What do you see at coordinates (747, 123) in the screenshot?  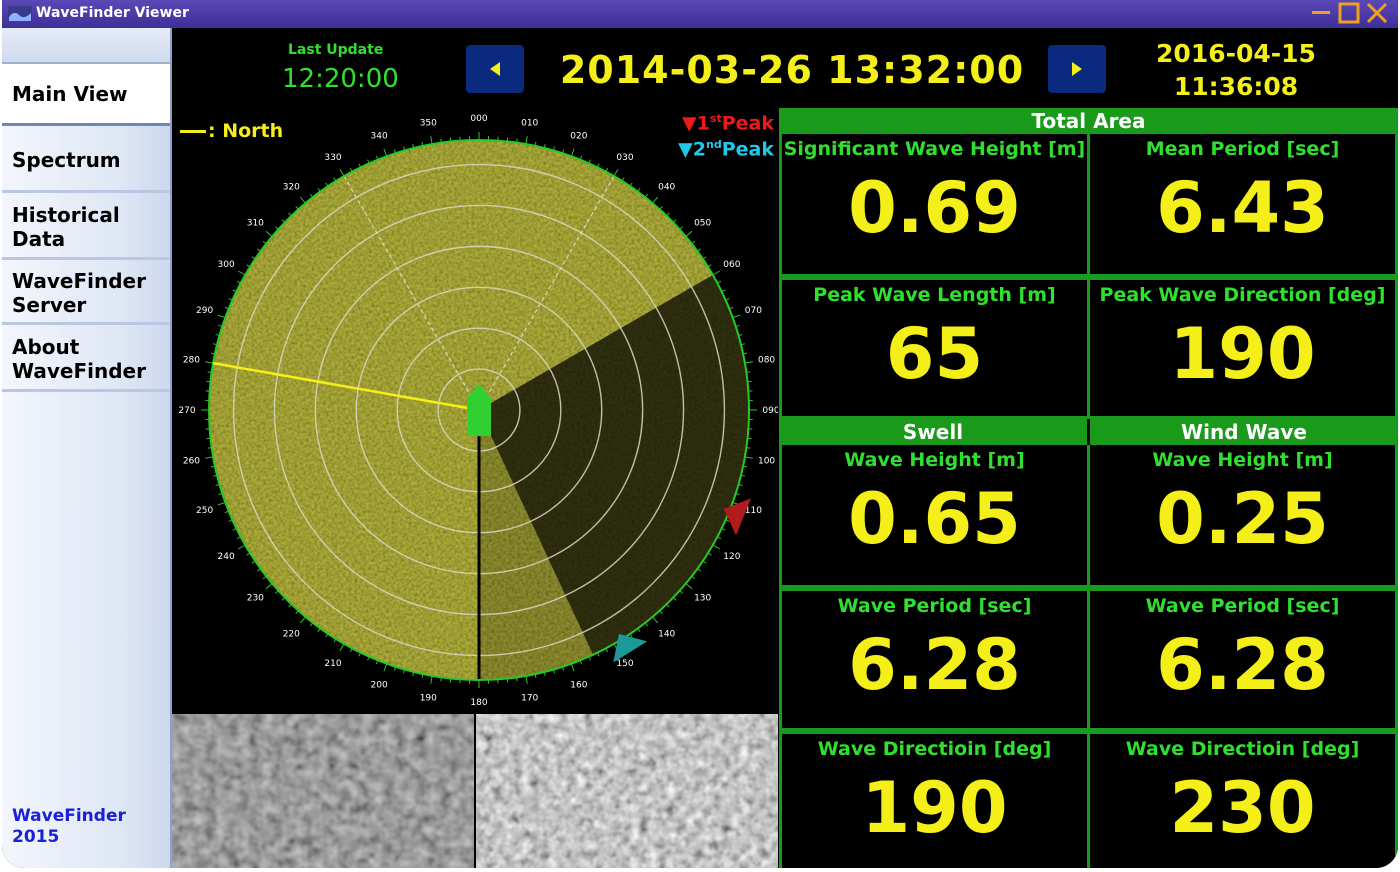 I see `peak1-legend-label: Peak` at bounding box center [747, 123].